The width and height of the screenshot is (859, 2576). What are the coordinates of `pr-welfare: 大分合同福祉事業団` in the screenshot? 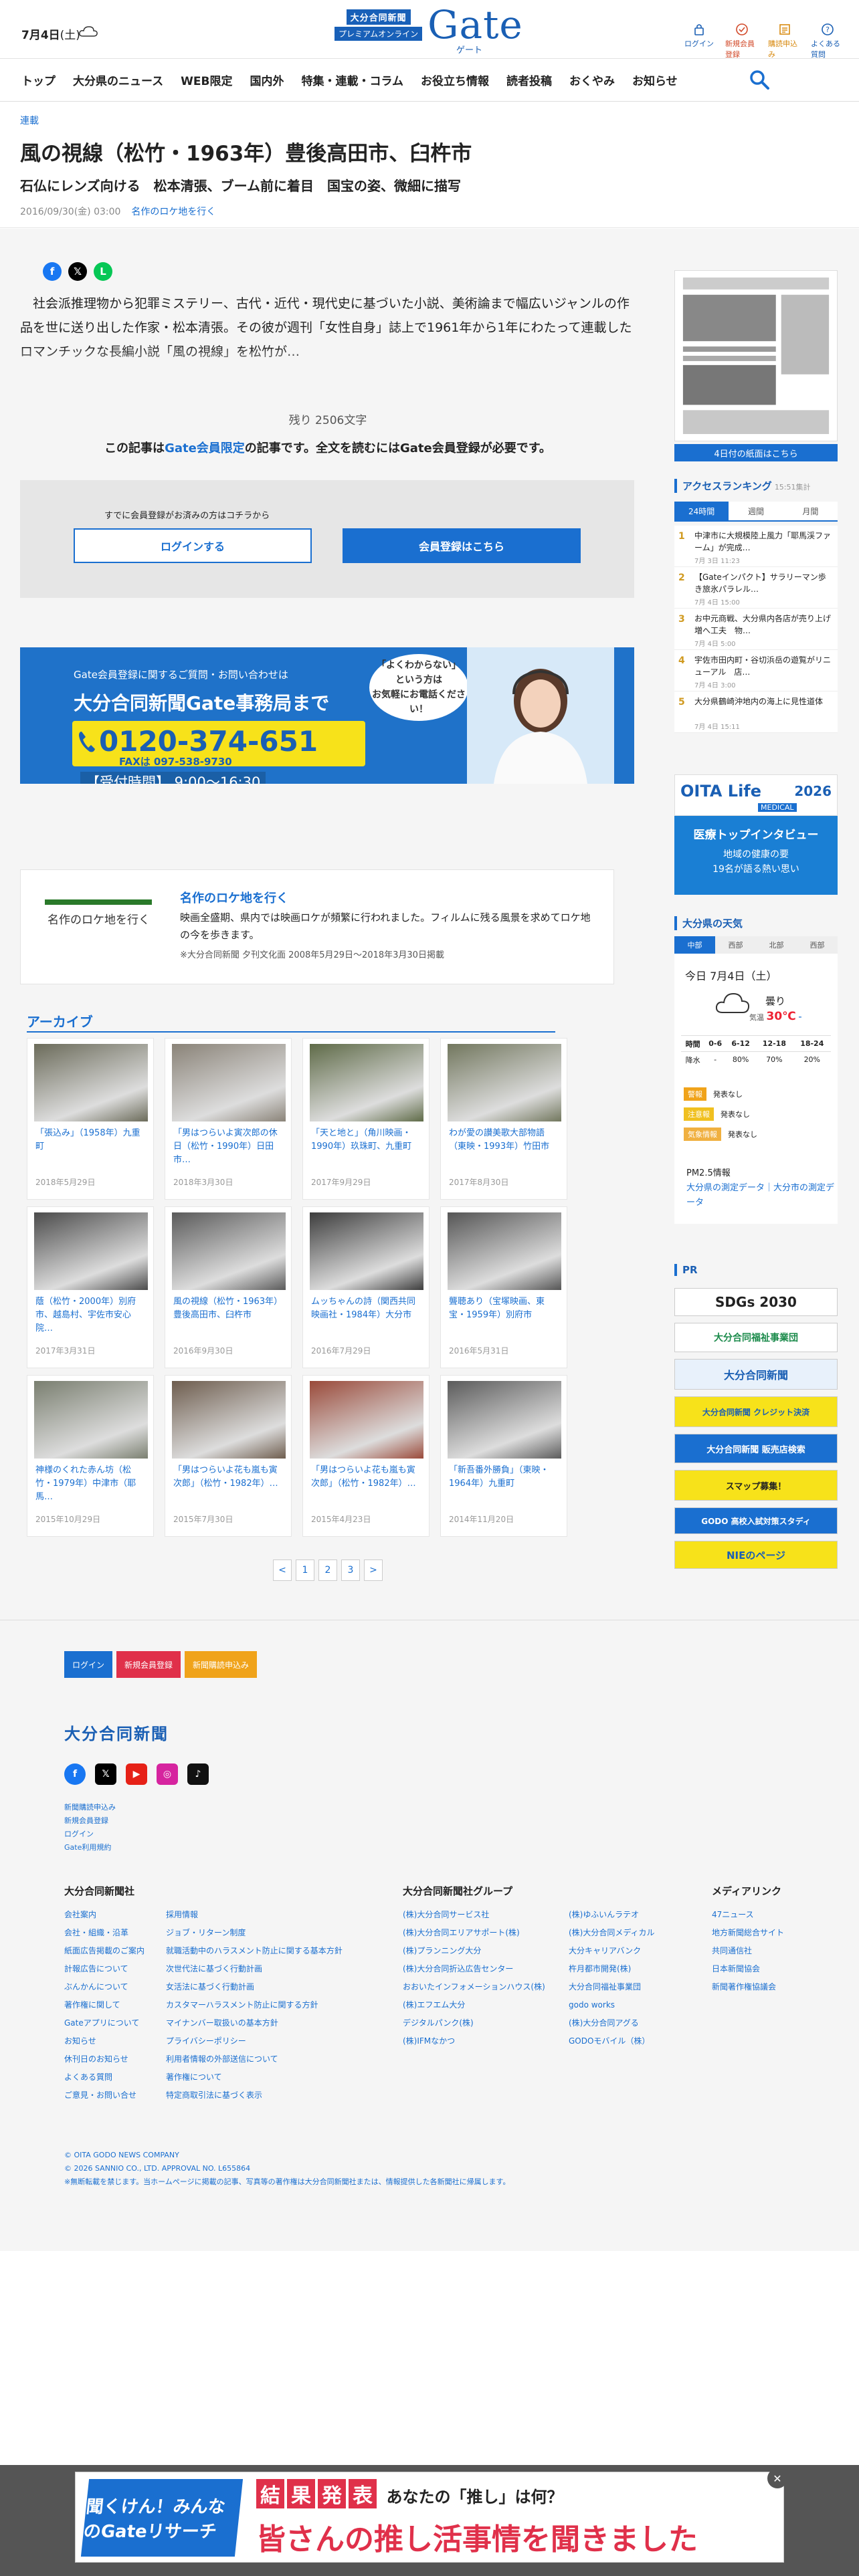 It's located at (756, 1337).